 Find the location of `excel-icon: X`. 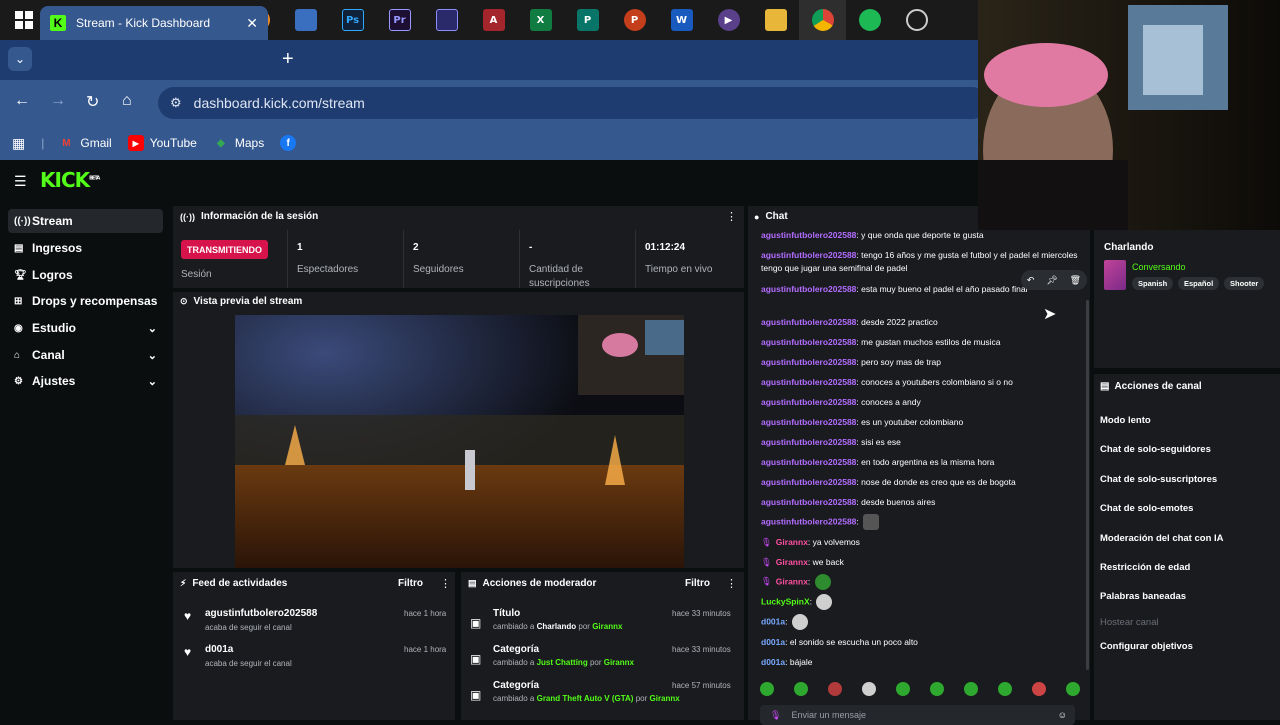

excel-icon: X is located at coordinates (540, 20).